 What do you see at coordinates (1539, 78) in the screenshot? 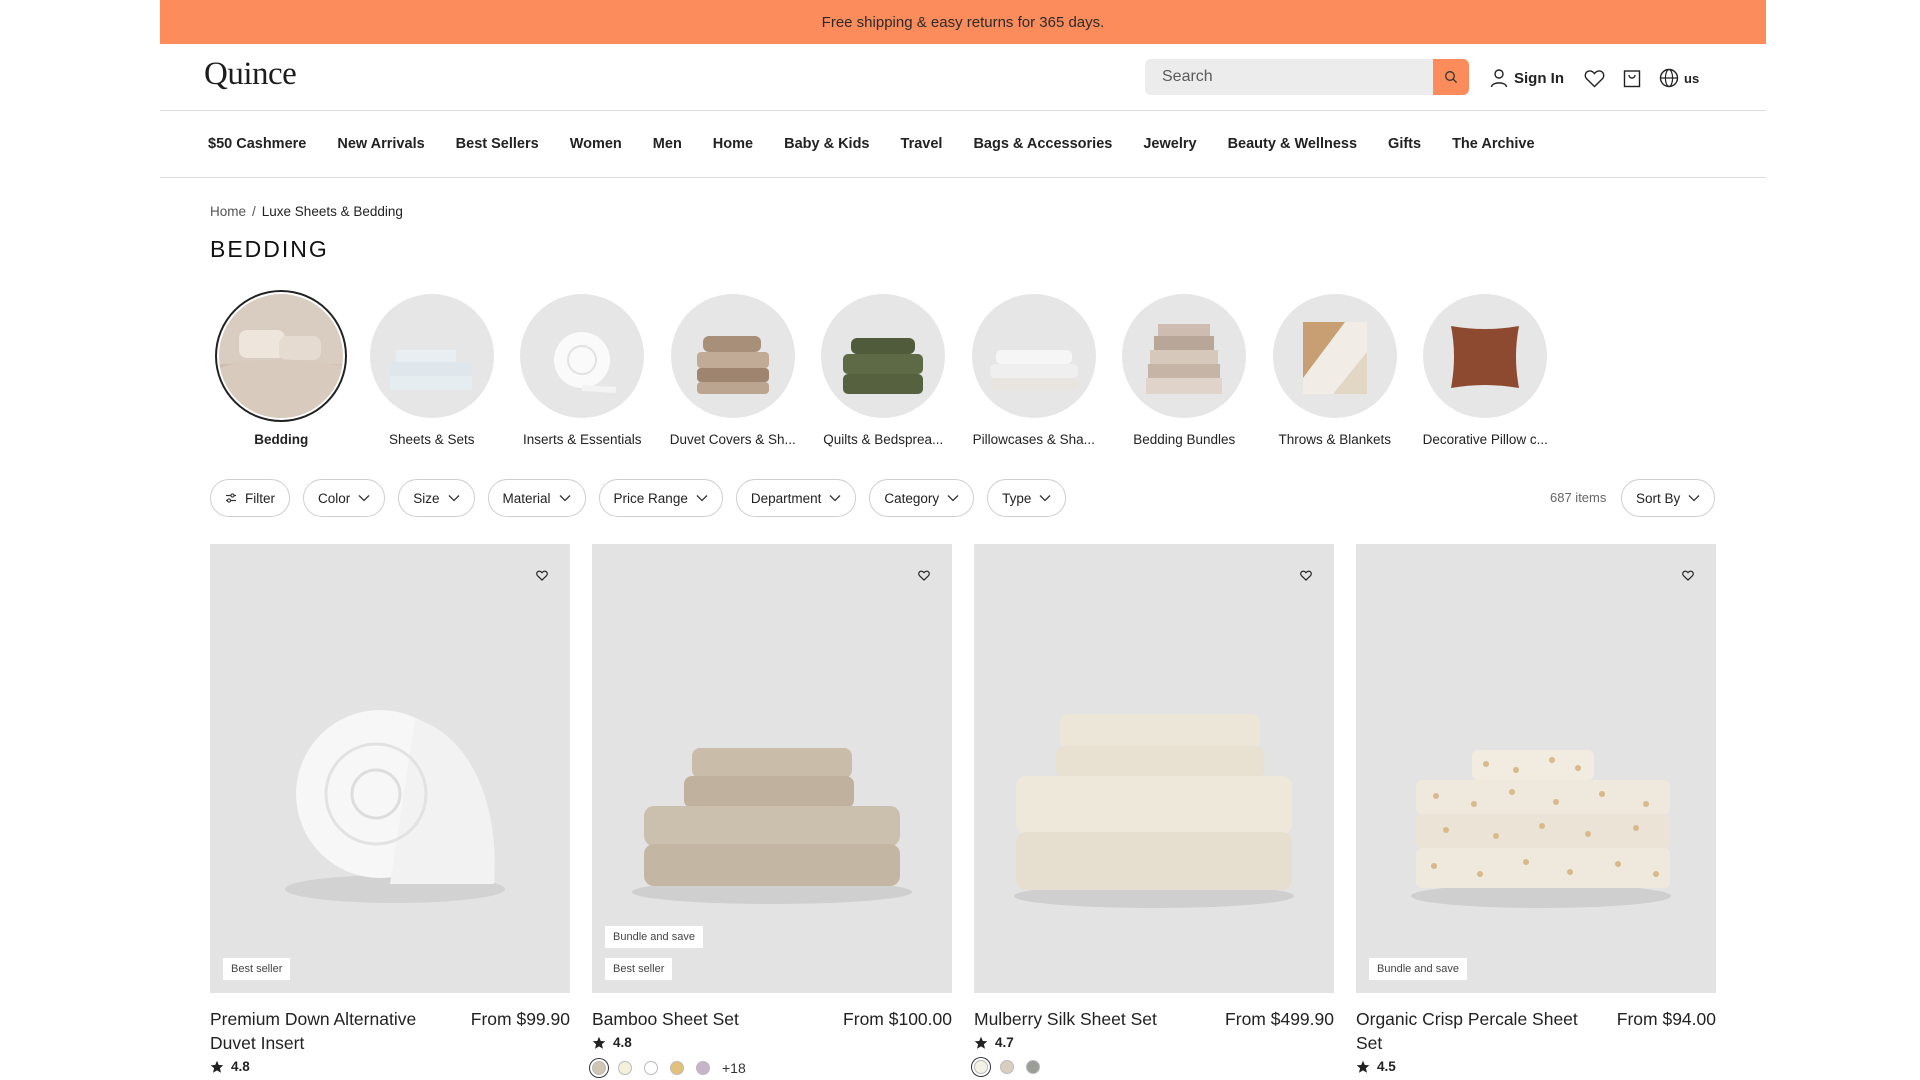
I see `sign-in-label: Sign In` at bounding box center [1539, 78].